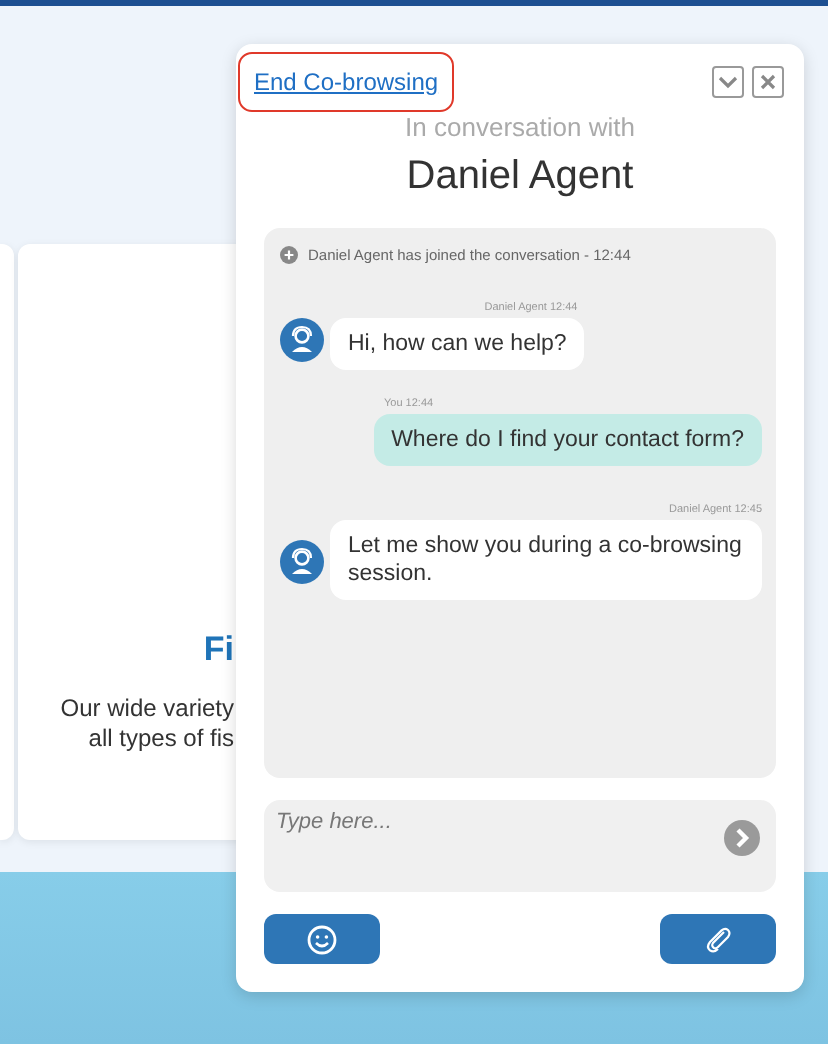 The width and height of the screenshot is (828, 1044). What do you see at coordinates (147, 724) in the screenshot?
I see `card-text: Our wide variety all types of fis` at bounding box center [147, 724].